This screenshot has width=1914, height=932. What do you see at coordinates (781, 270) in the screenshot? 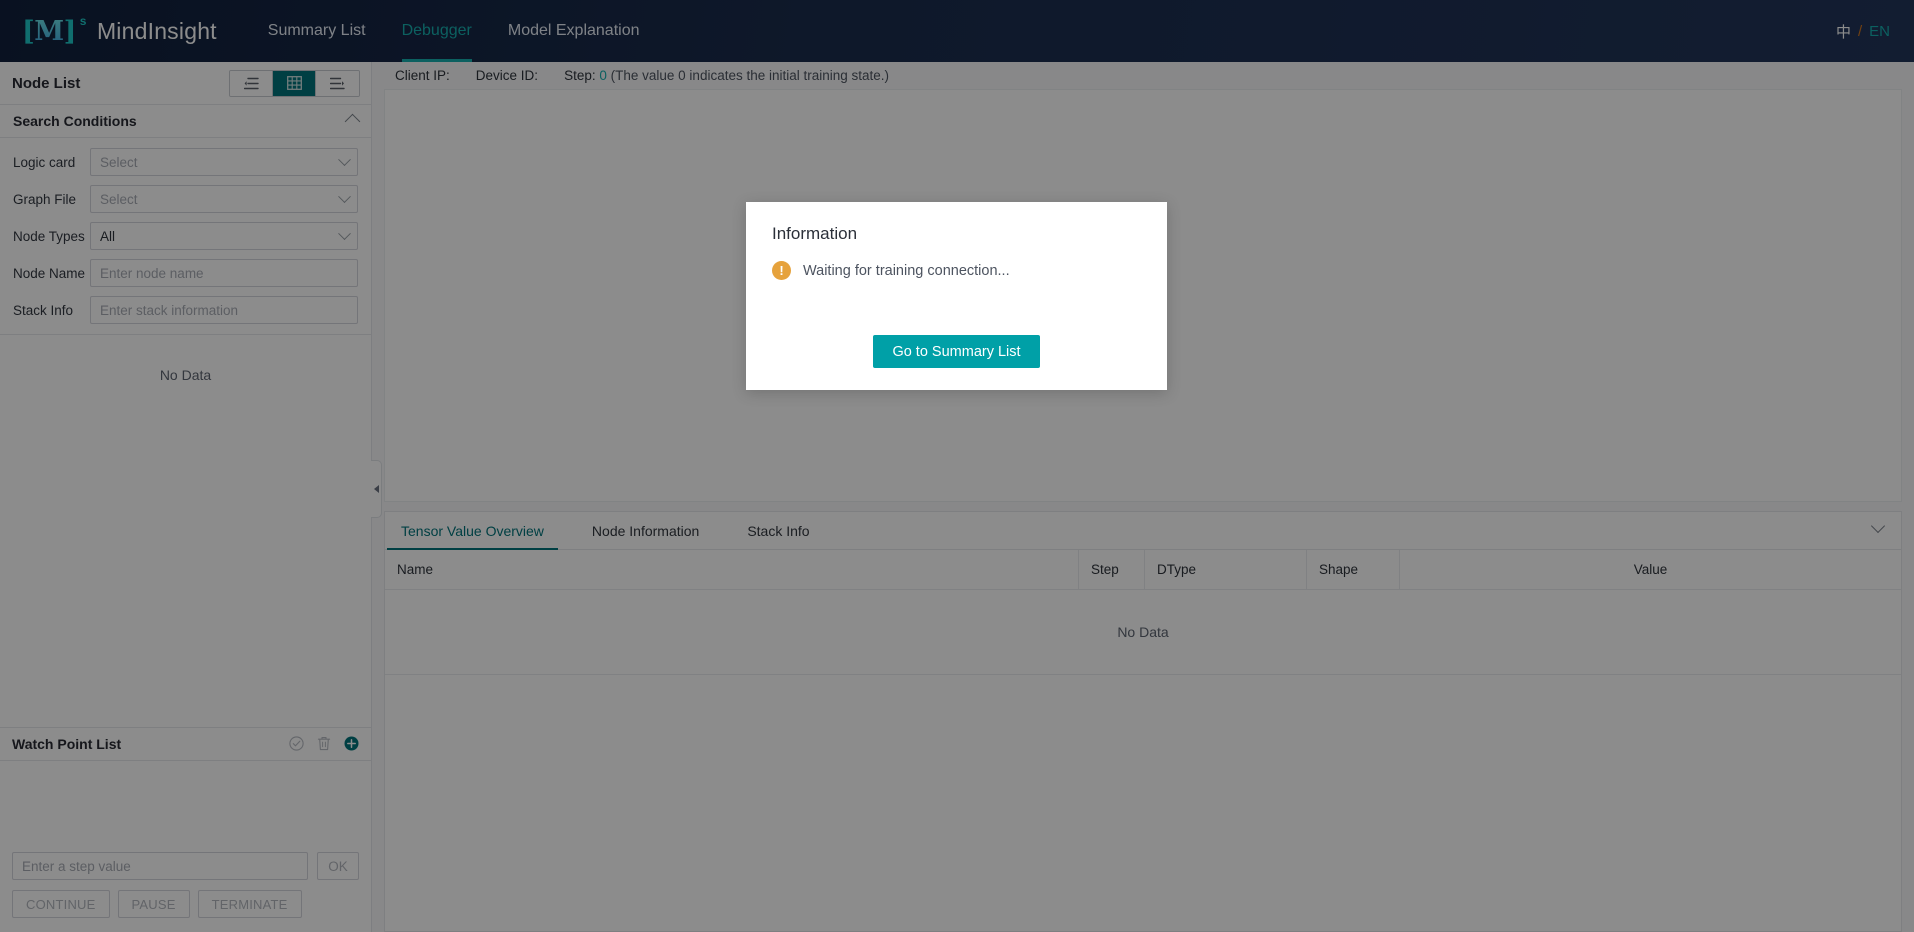
I see `warning-icon: !` at bounding box center [781, 270].